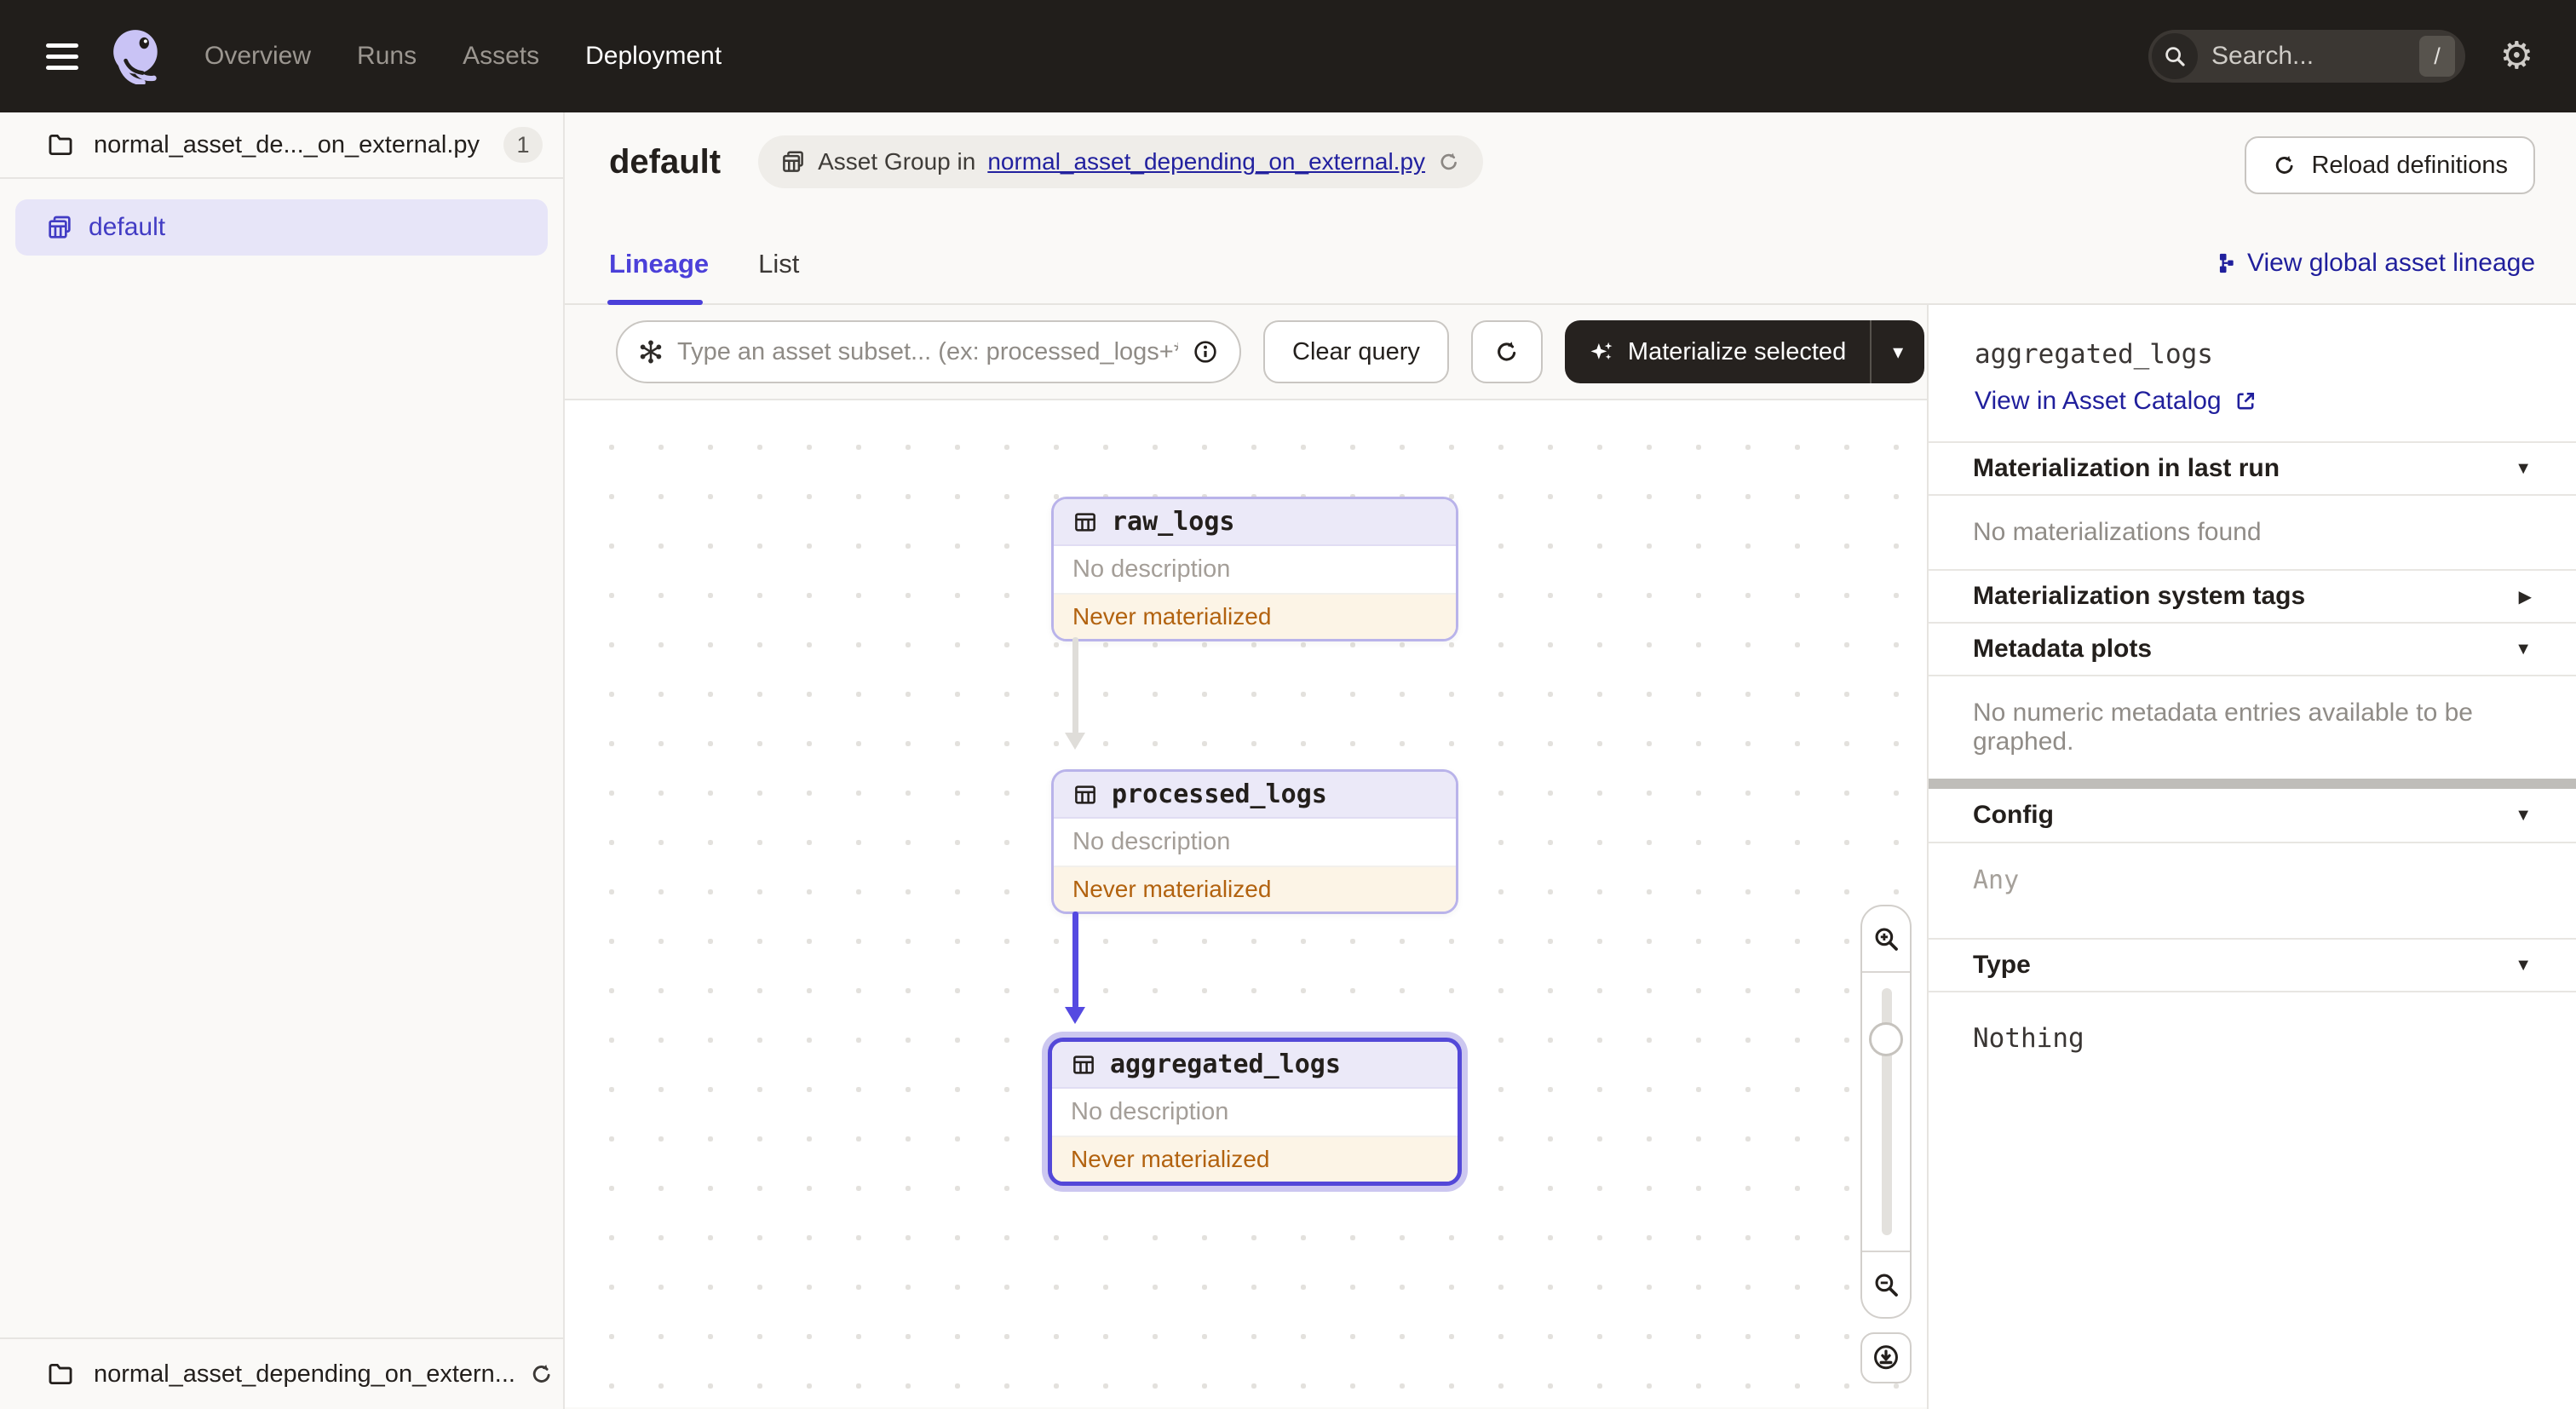 The image size is (2576, 1409). What do you see at coordinates (2002, 965) in the screenshot?
I see `section-title: Type` at bounding box center [2002, 965].